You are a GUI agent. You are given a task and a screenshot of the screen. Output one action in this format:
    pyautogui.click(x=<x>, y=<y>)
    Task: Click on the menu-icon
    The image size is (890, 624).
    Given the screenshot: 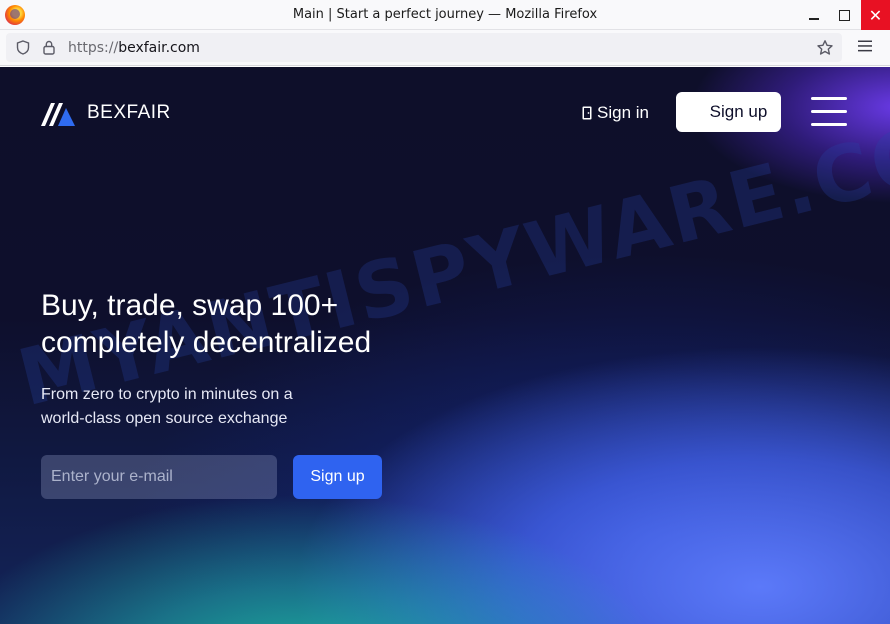 What is the action you would take?
    pyautogui.click(x=865, y=46)
    